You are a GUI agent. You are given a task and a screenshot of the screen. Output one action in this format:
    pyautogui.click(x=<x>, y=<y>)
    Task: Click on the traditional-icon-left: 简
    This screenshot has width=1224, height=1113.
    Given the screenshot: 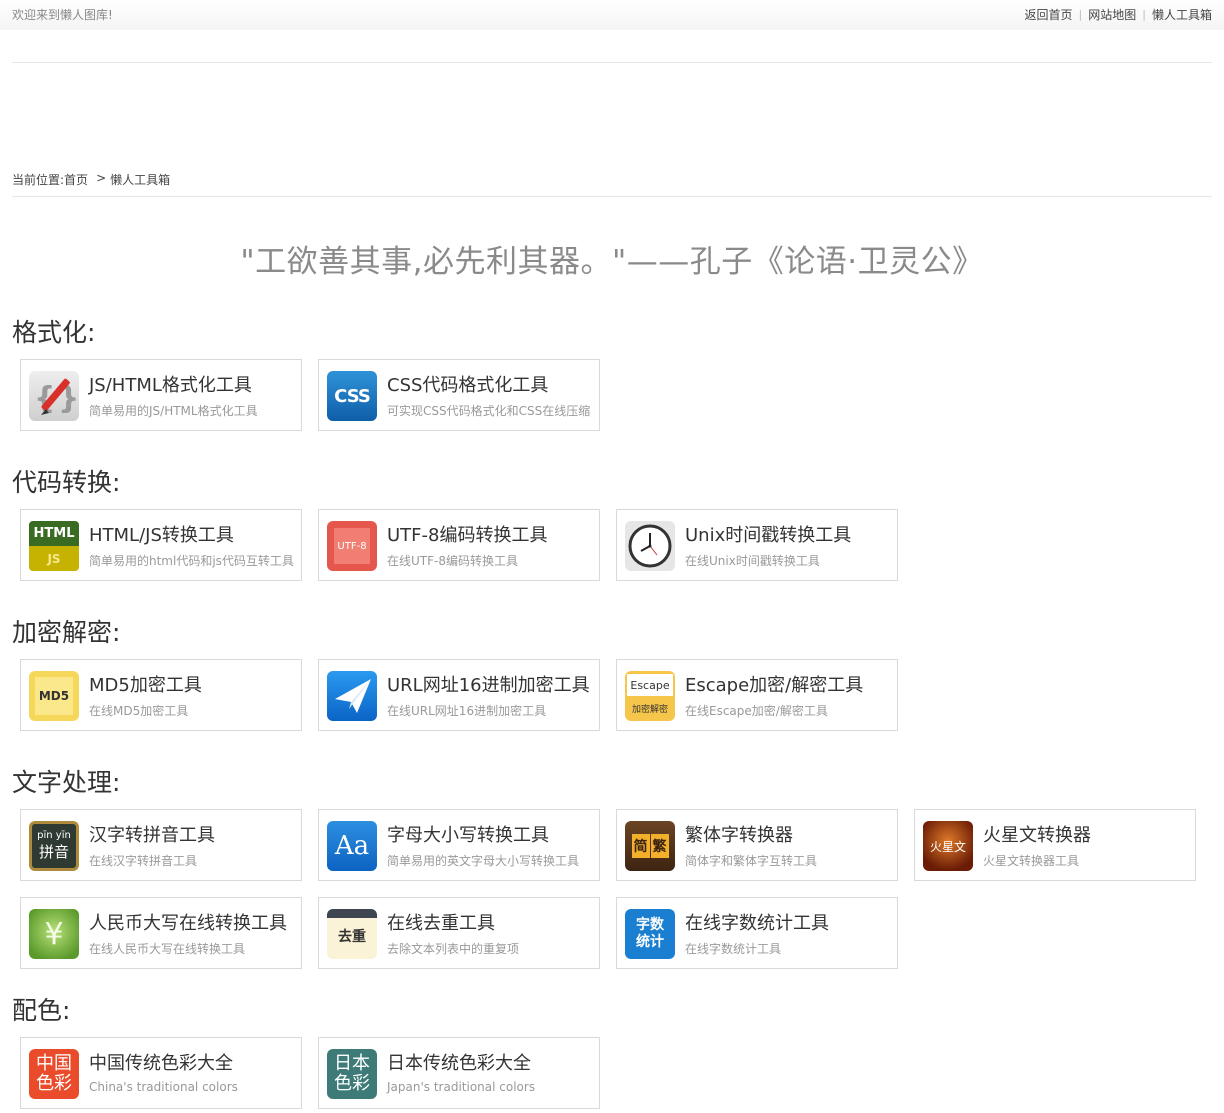 What is the action you would take?
    pyautogui.click(x=640, y=846)
    